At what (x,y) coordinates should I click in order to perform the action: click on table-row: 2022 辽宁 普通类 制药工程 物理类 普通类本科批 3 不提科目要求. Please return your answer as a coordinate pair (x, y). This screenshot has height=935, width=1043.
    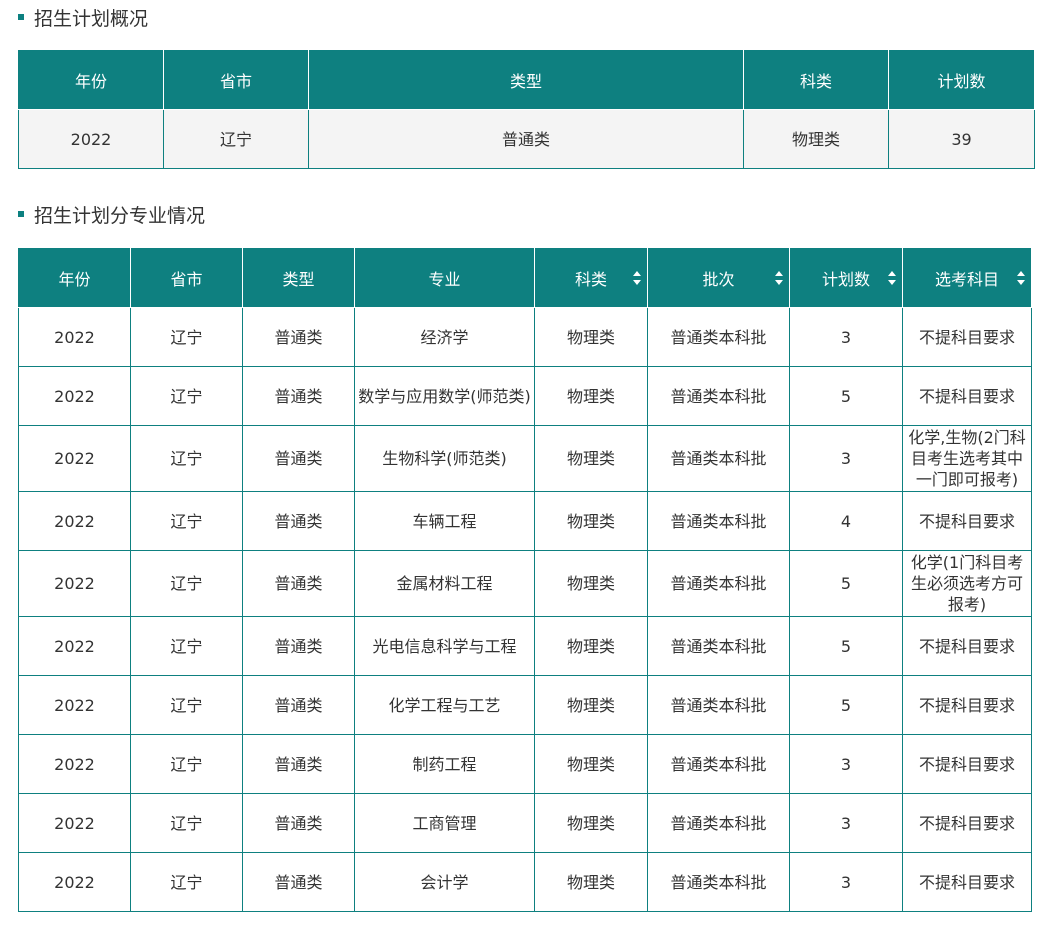
    Looking at the image, I should click on (525, 764).